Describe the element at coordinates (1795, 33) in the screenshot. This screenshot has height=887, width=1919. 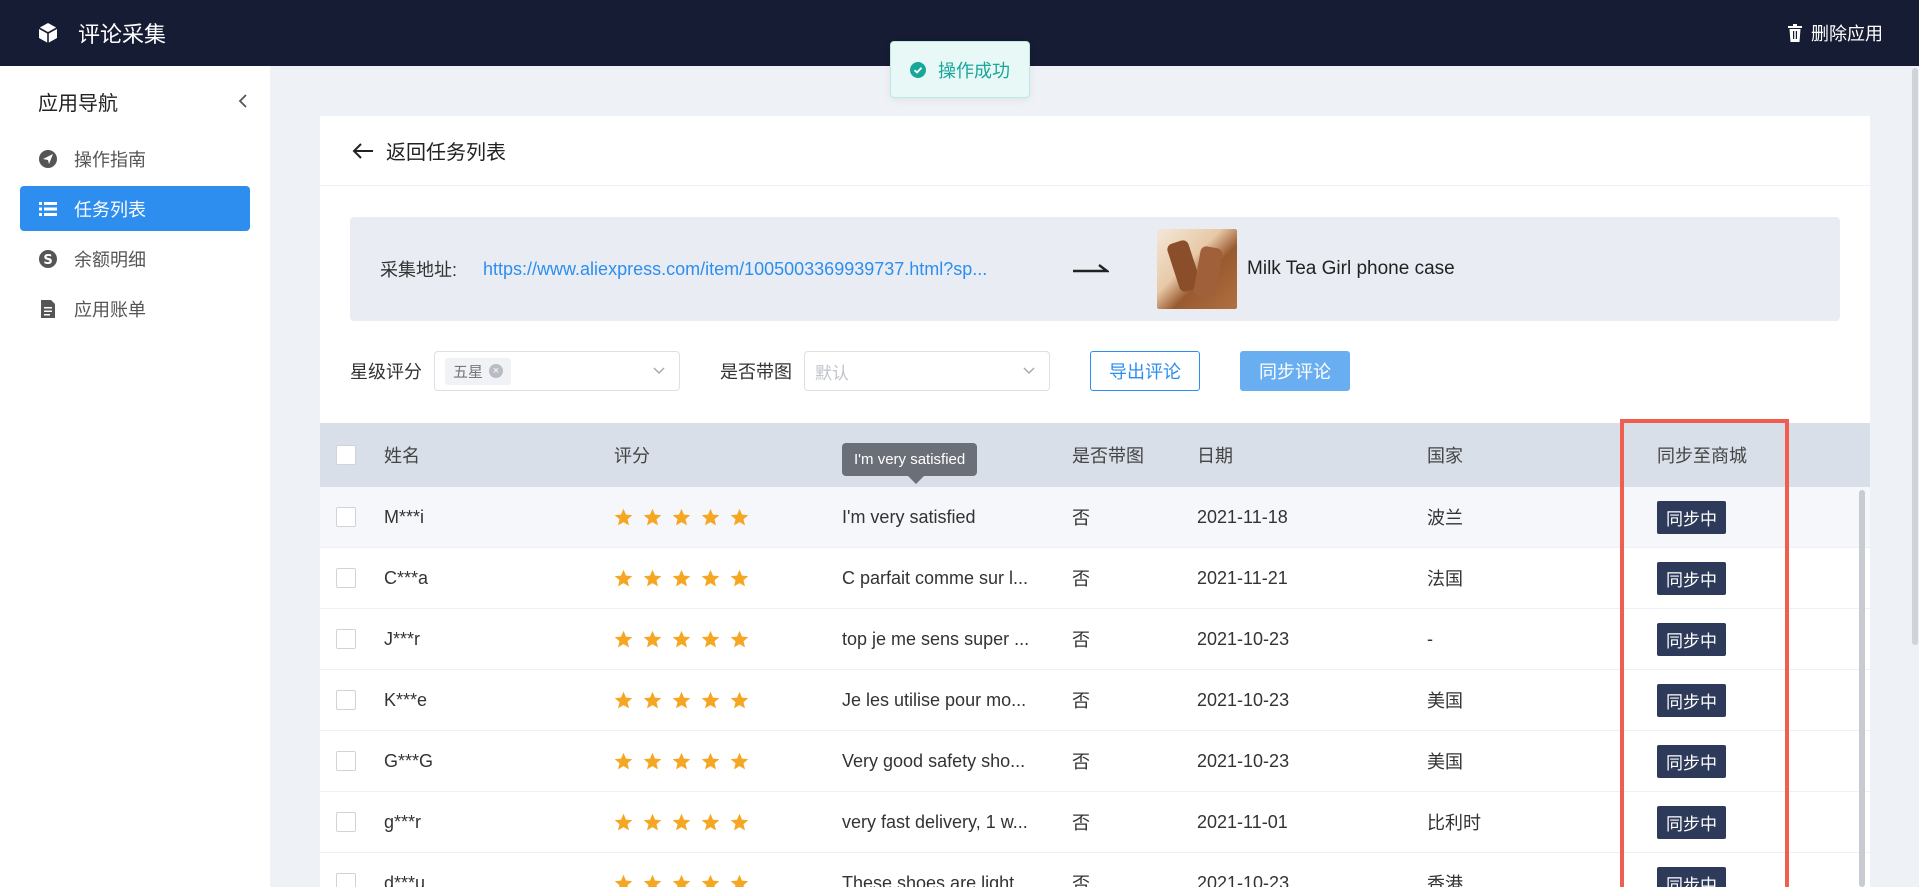
I see `trash-icon` at that location.